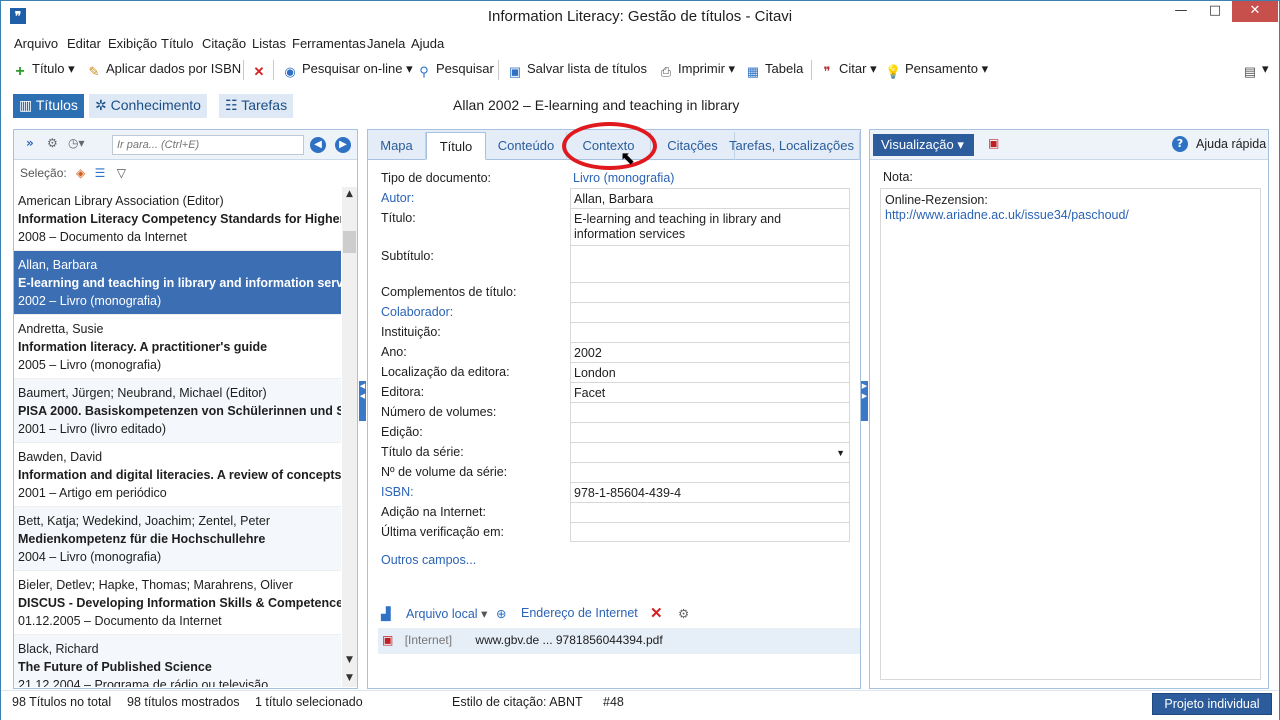 The width and height of the screenshot is (1280, 720). I want to click on delete-button: ✕, so click(261, 70).